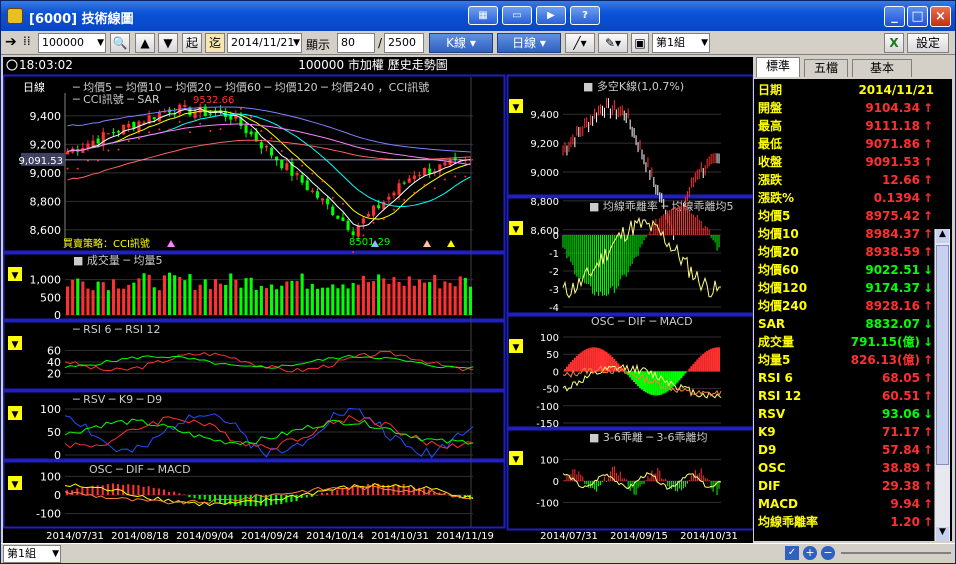  I want to click on macd-y-tick: -100, so click(48, 514).